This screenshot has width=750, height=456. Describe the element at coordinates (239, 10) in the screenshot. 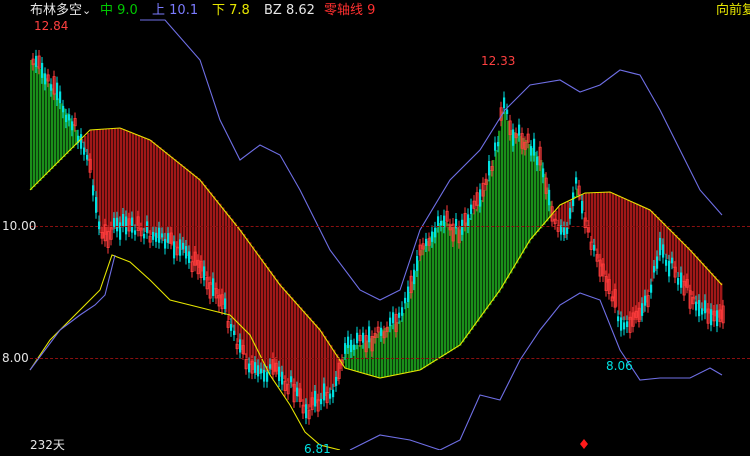

I see `lower-value: 7.8` at that location.